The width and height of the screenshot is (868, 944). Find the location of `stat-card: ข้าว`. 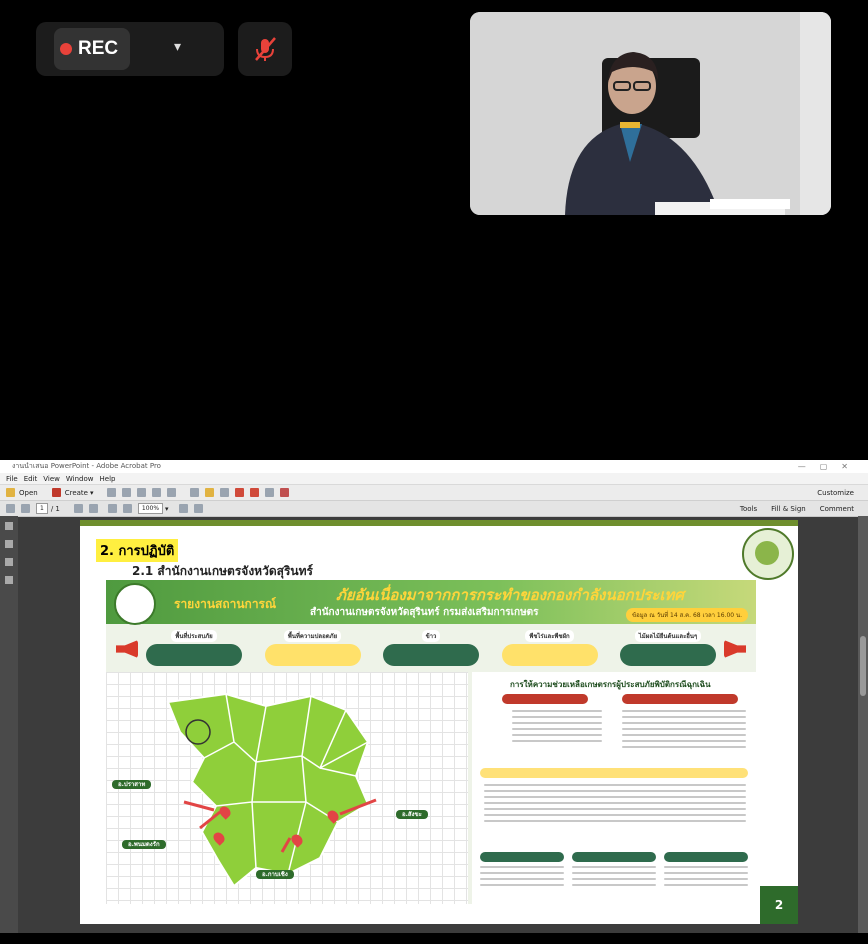

stat-card: ข้าว is located at coordinates (431, 648).